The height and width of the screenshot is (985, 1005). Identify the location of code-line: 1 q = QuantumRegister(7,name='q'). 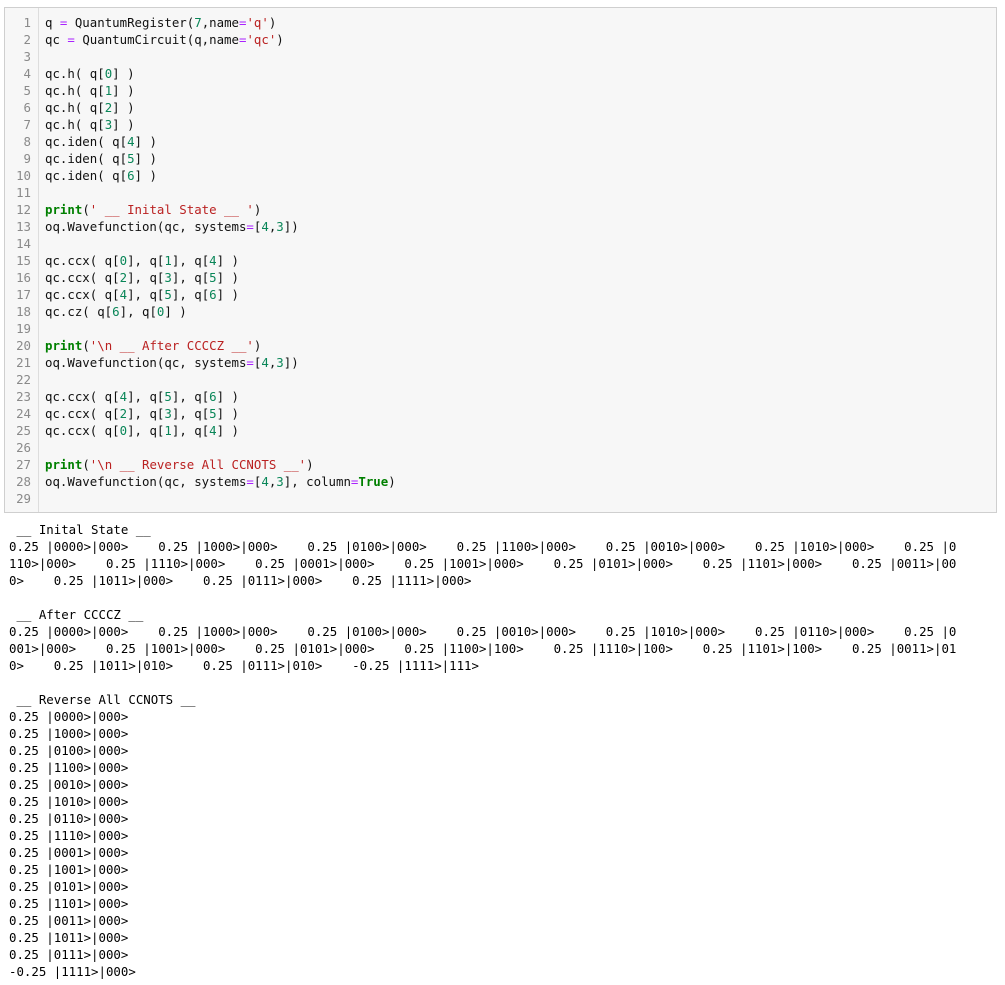
(500, 22).